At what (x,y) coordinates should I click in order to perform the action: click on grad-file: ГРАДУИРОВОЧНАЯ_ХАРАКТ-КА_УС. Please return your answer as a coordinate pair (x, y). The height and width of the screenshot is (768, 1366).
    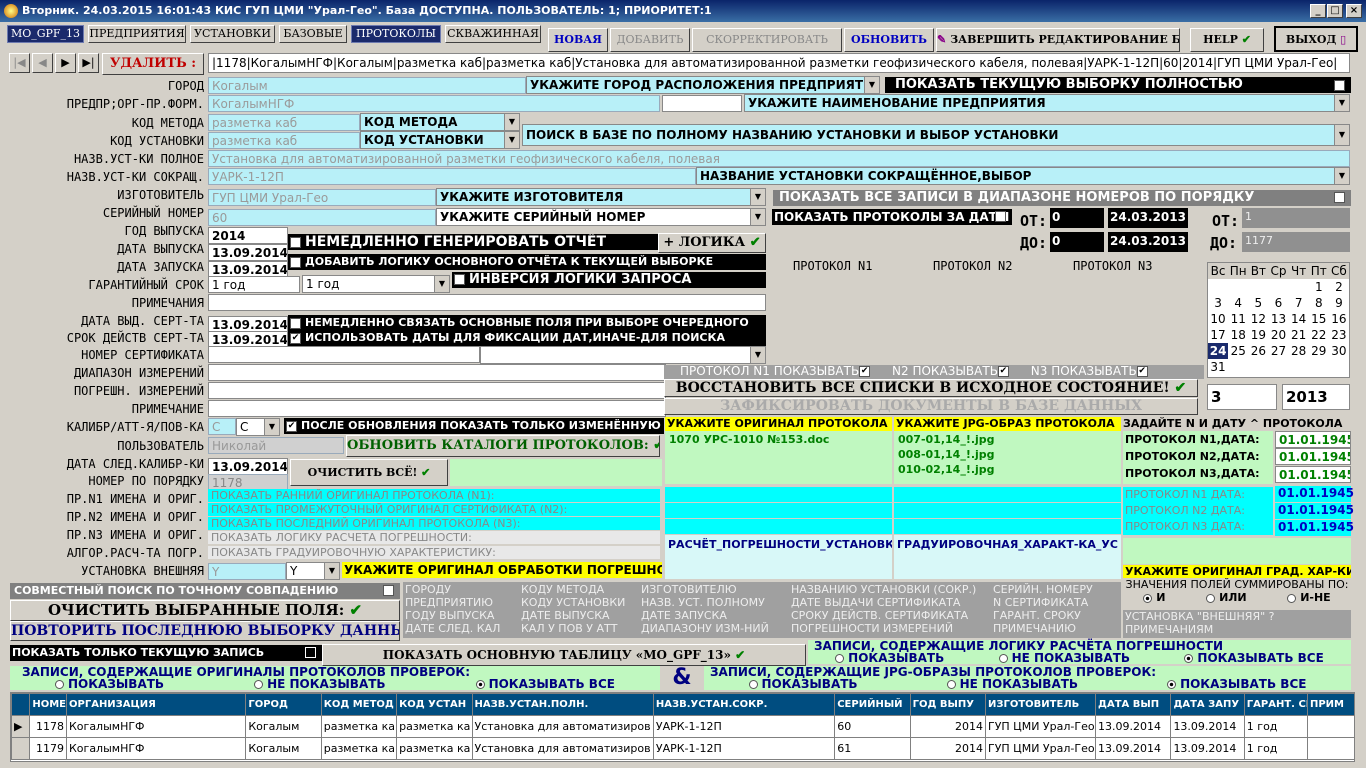
    Looking at the image, I should click on (1007, 557).